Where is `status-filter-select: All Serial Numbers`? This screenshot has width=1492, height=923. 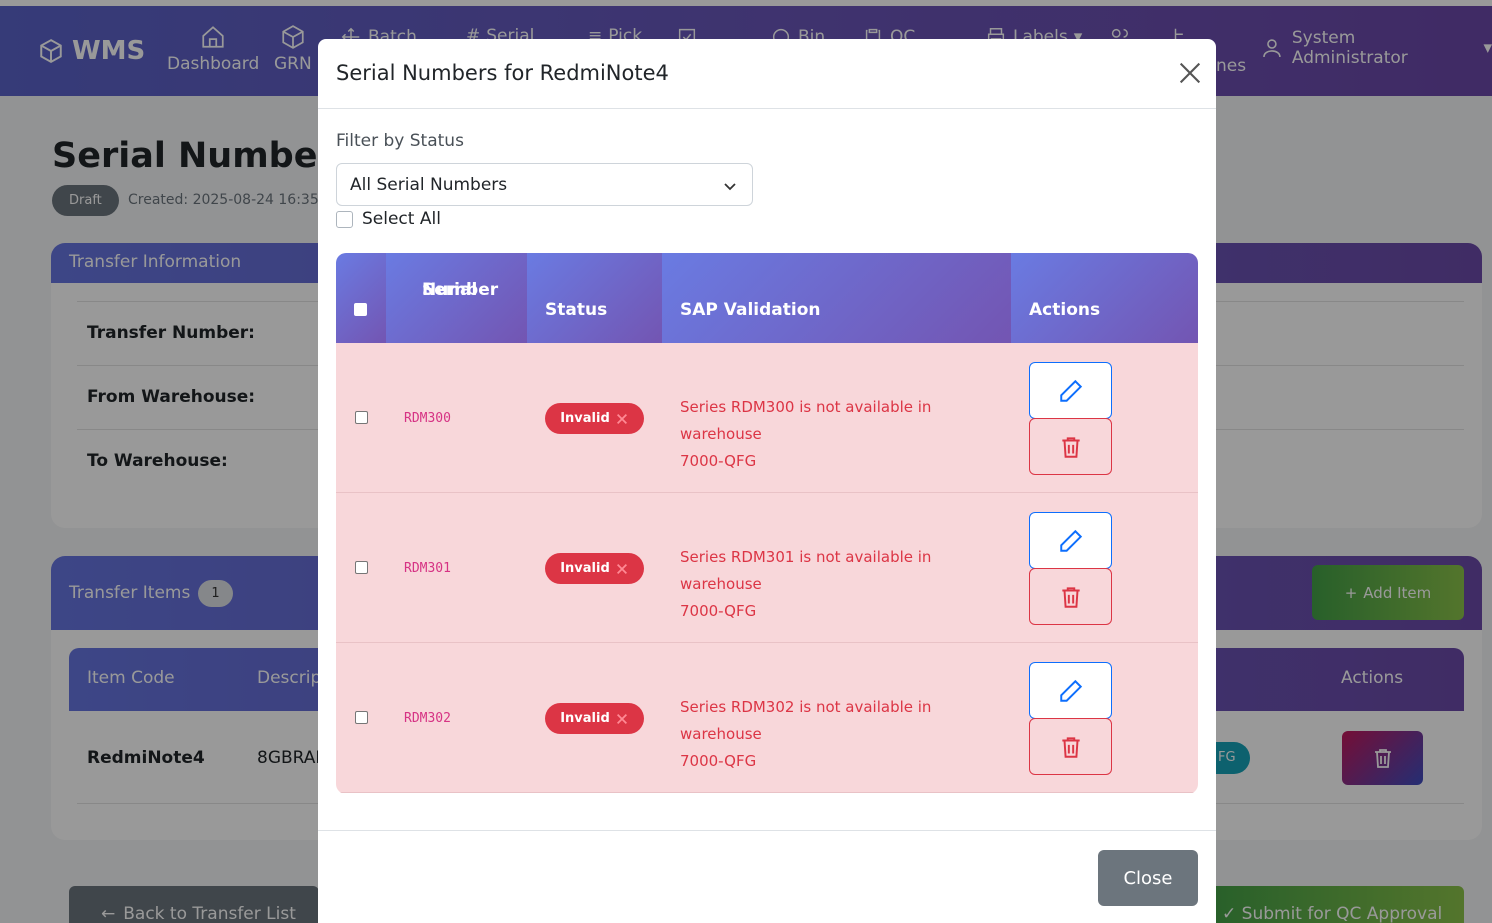 status-filter-select: All Serial Numbers is located at coordinates (544, 184).